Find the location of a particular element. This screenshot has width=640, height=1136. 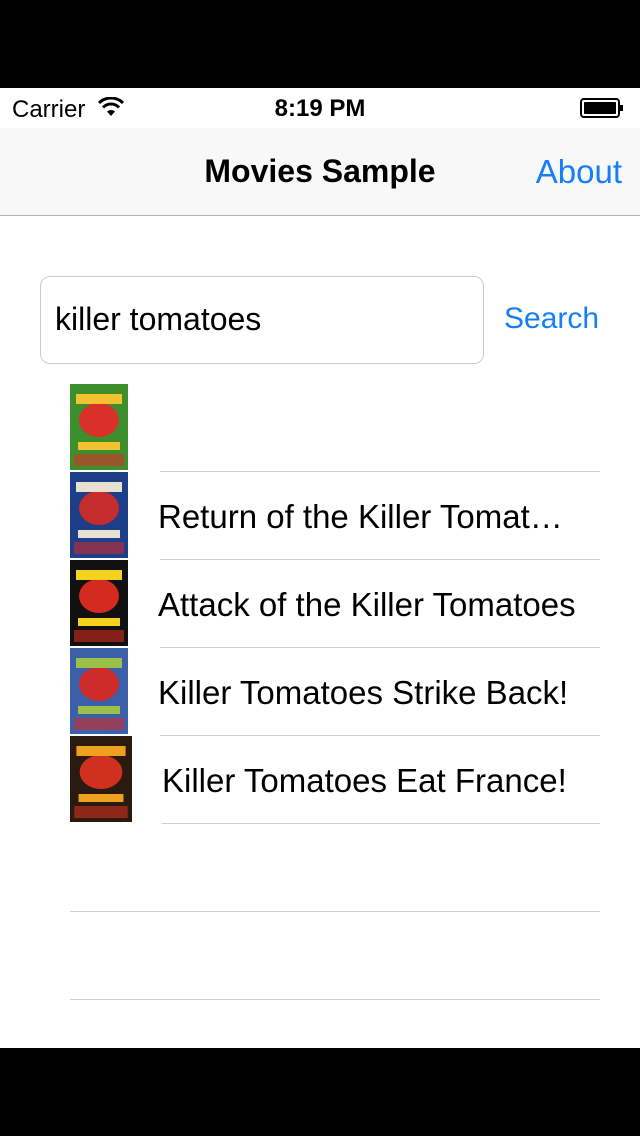

list-item is located at coordinates (335, 428).